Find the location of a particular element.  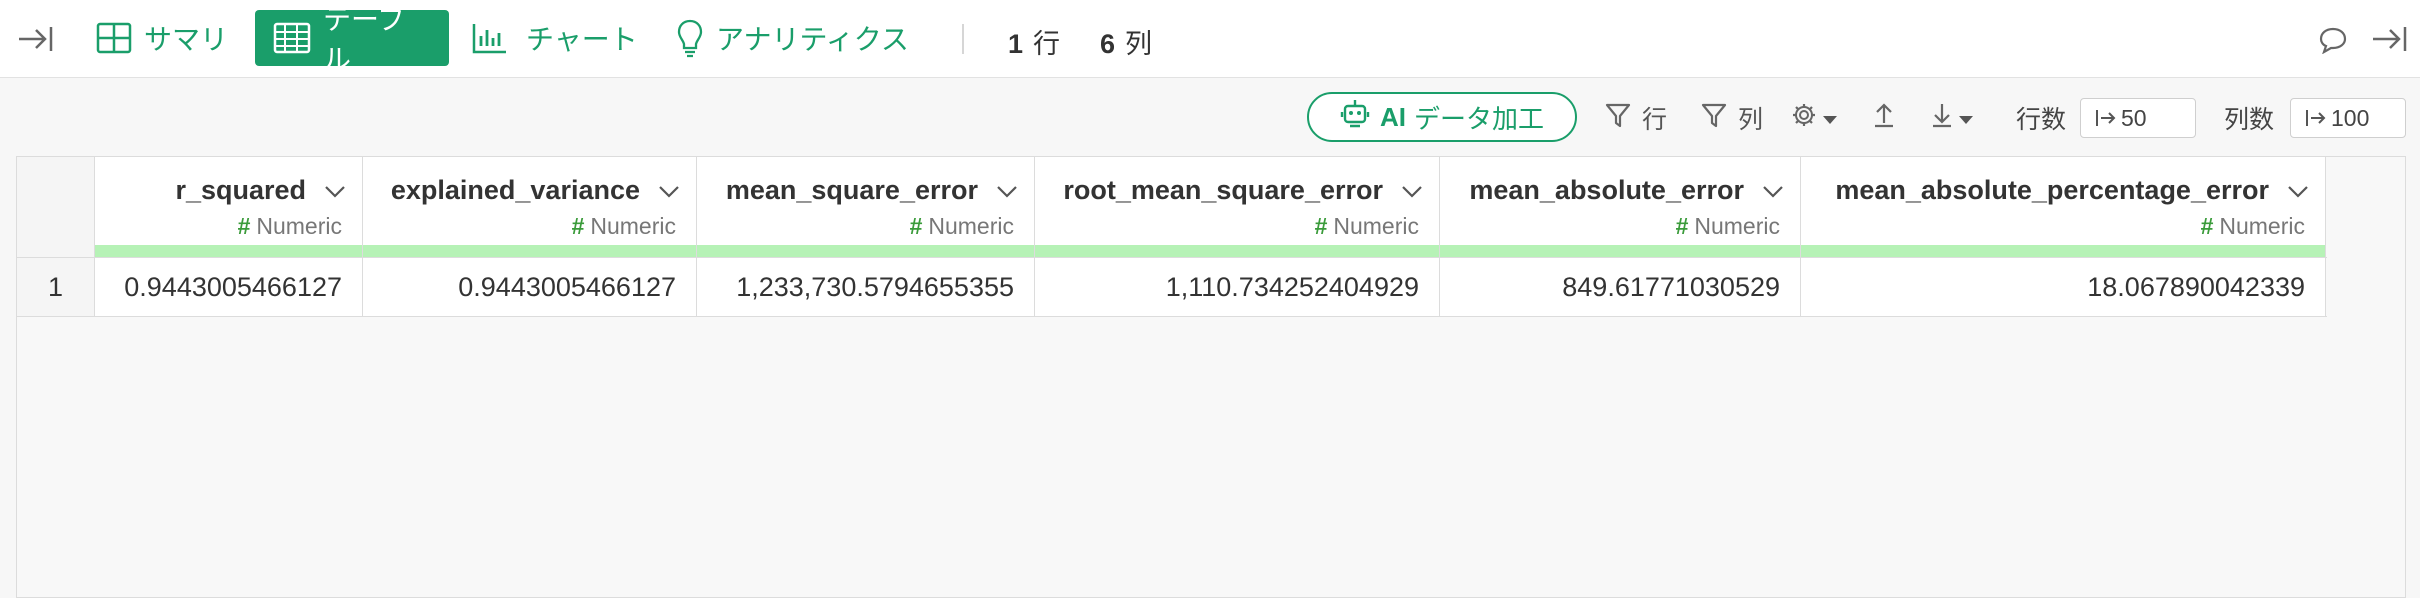

tab-table-label: テーブル is located at coordinates (364, 39).